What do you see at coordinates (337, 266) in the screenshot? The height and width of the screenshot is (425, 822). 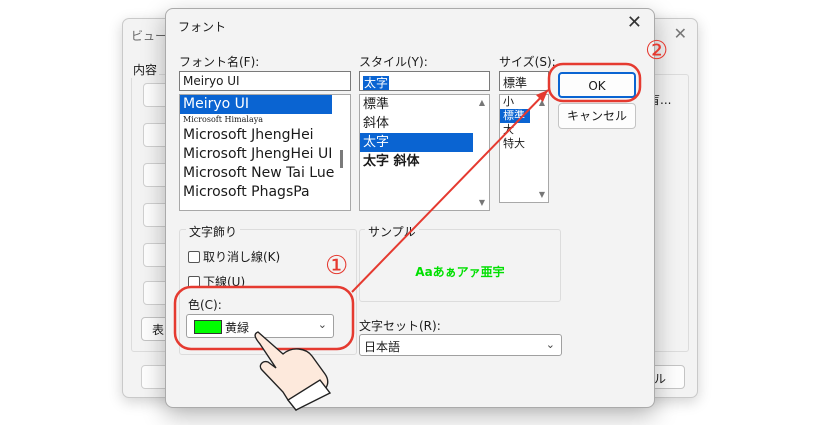 I see `step-one-marker: ①` at bounding box center [337, 266].